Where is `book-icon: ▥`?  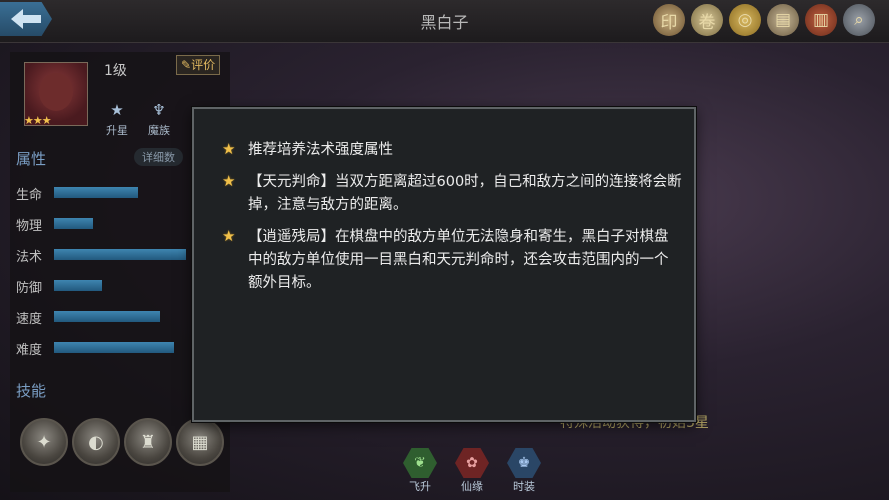
book-icon: ▥ is located at coordinates (821, 20).